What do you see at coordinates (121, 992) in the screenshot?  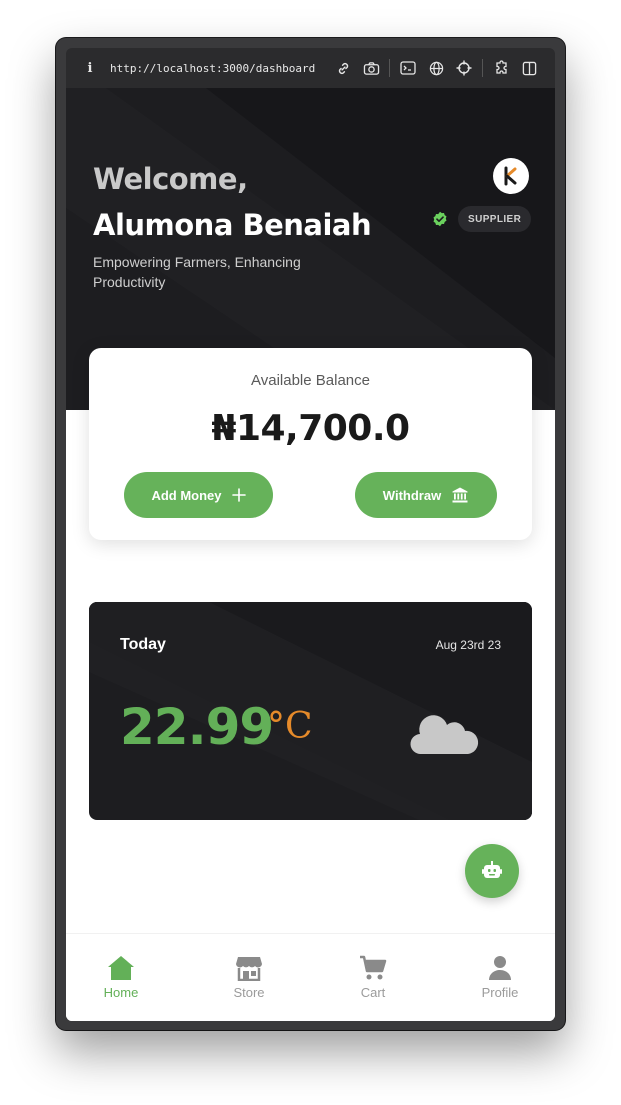 I see `nav-label-home: Home` at bounding box center [121, 992].